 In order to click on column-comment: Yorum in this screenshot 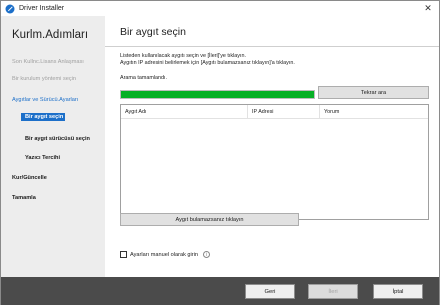, I will do `click(375, 112)`.